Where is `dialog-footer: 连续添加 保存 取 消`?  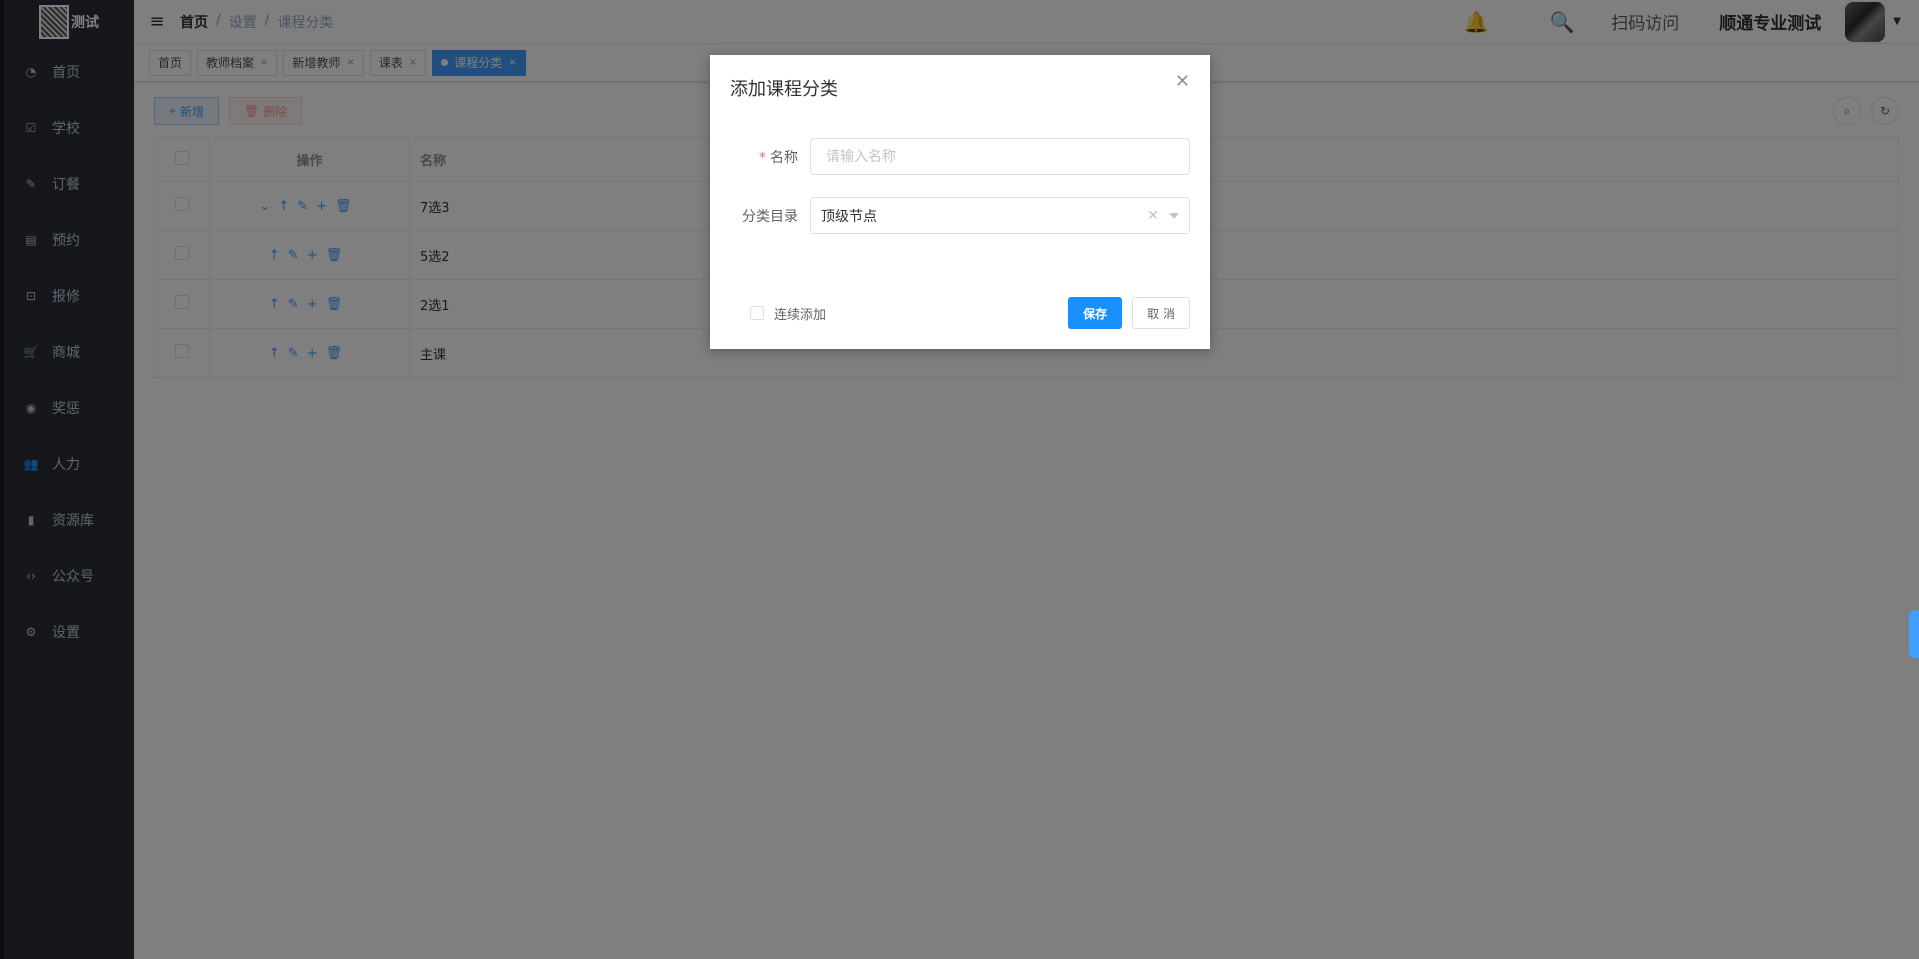
dialog-footer: 连续添加 保存 取 消 is located at coordinates (960, 313).